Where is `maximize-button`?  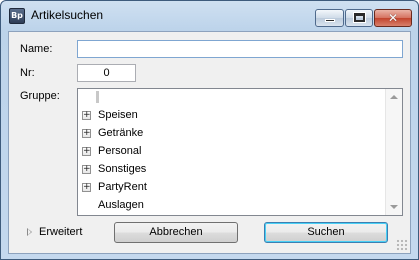
maximize-button is located at coordinates (359, 18).